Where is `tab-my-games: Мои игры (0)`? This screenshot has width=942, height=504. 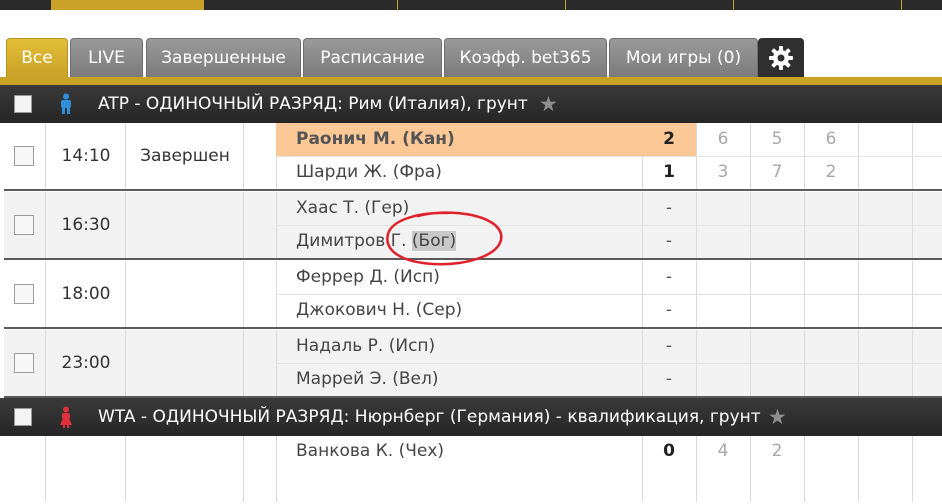 tab-my-games: Мои игры (0) is located at coordinates (683, 57).